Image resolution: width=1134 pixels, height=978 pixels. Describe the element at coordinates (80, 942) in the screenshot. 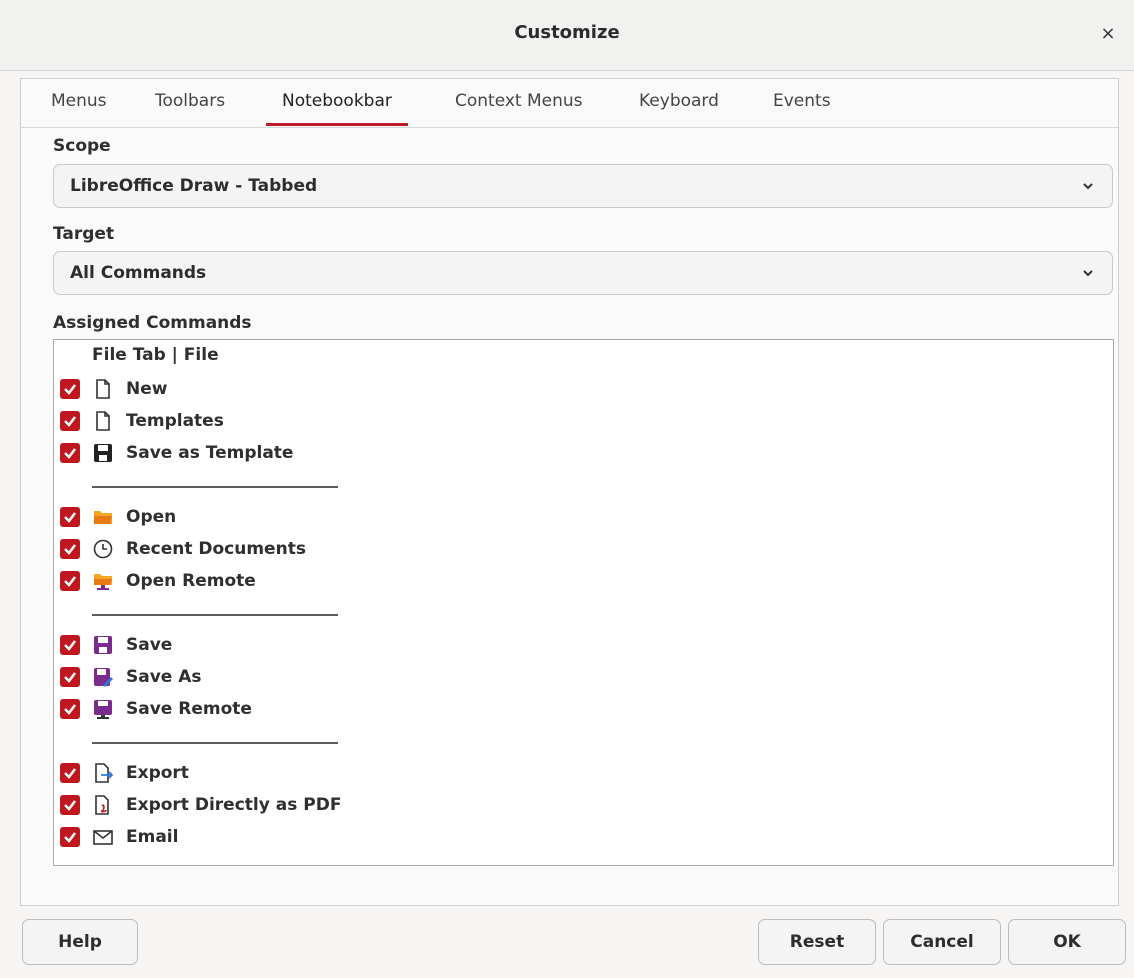

I see `help-button: Help` at that location.